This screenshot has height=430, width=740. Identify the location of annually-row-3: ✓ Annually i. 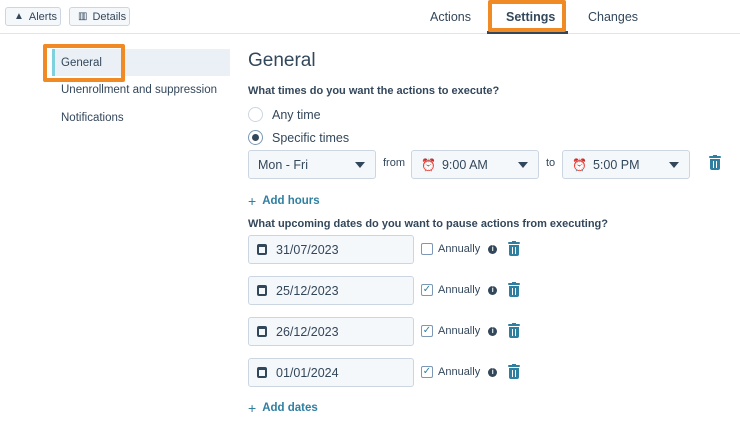
(459, 331).